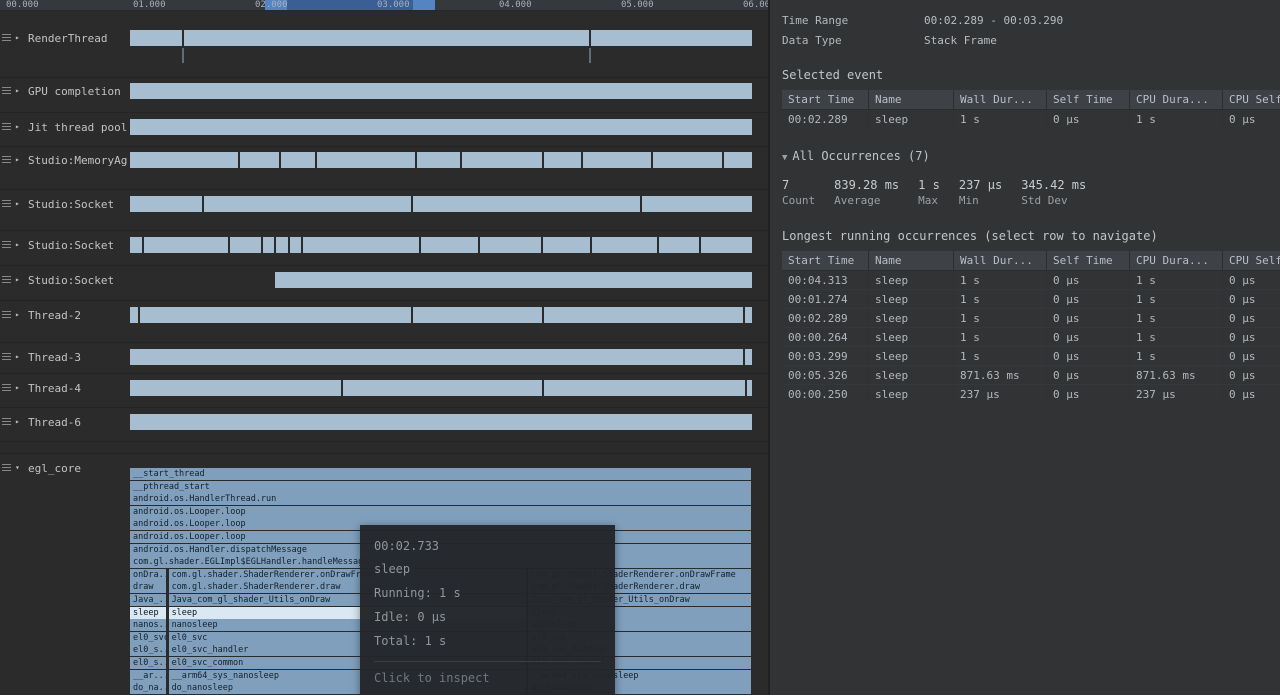 The width and height of the screenshot is (1280, 695). Describe the element at coordinates (65, 38) in the screenshot. I see `thread-label: ▸ RenderThread` at that location.